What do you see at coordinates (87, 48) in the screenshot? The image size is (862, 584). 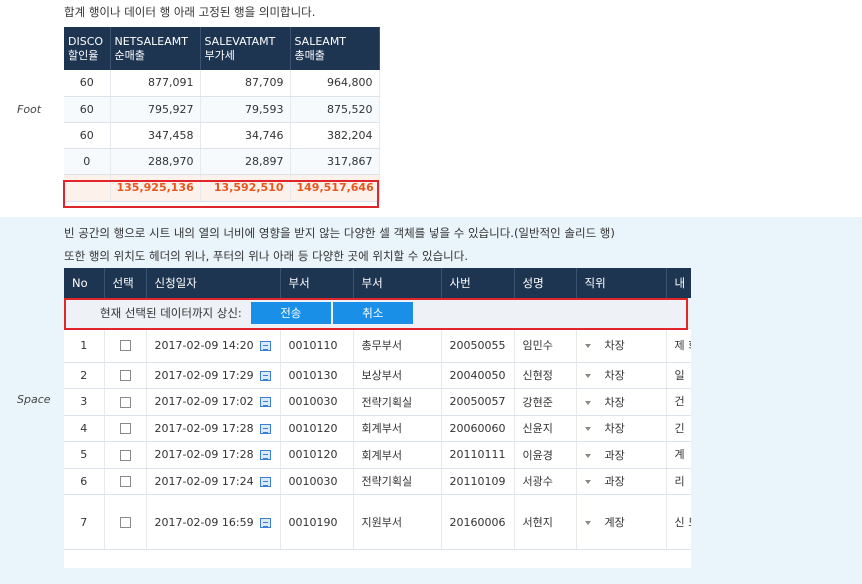 I see `column-header-disco: DISCO 할인율` at bounding box center [87, 48].